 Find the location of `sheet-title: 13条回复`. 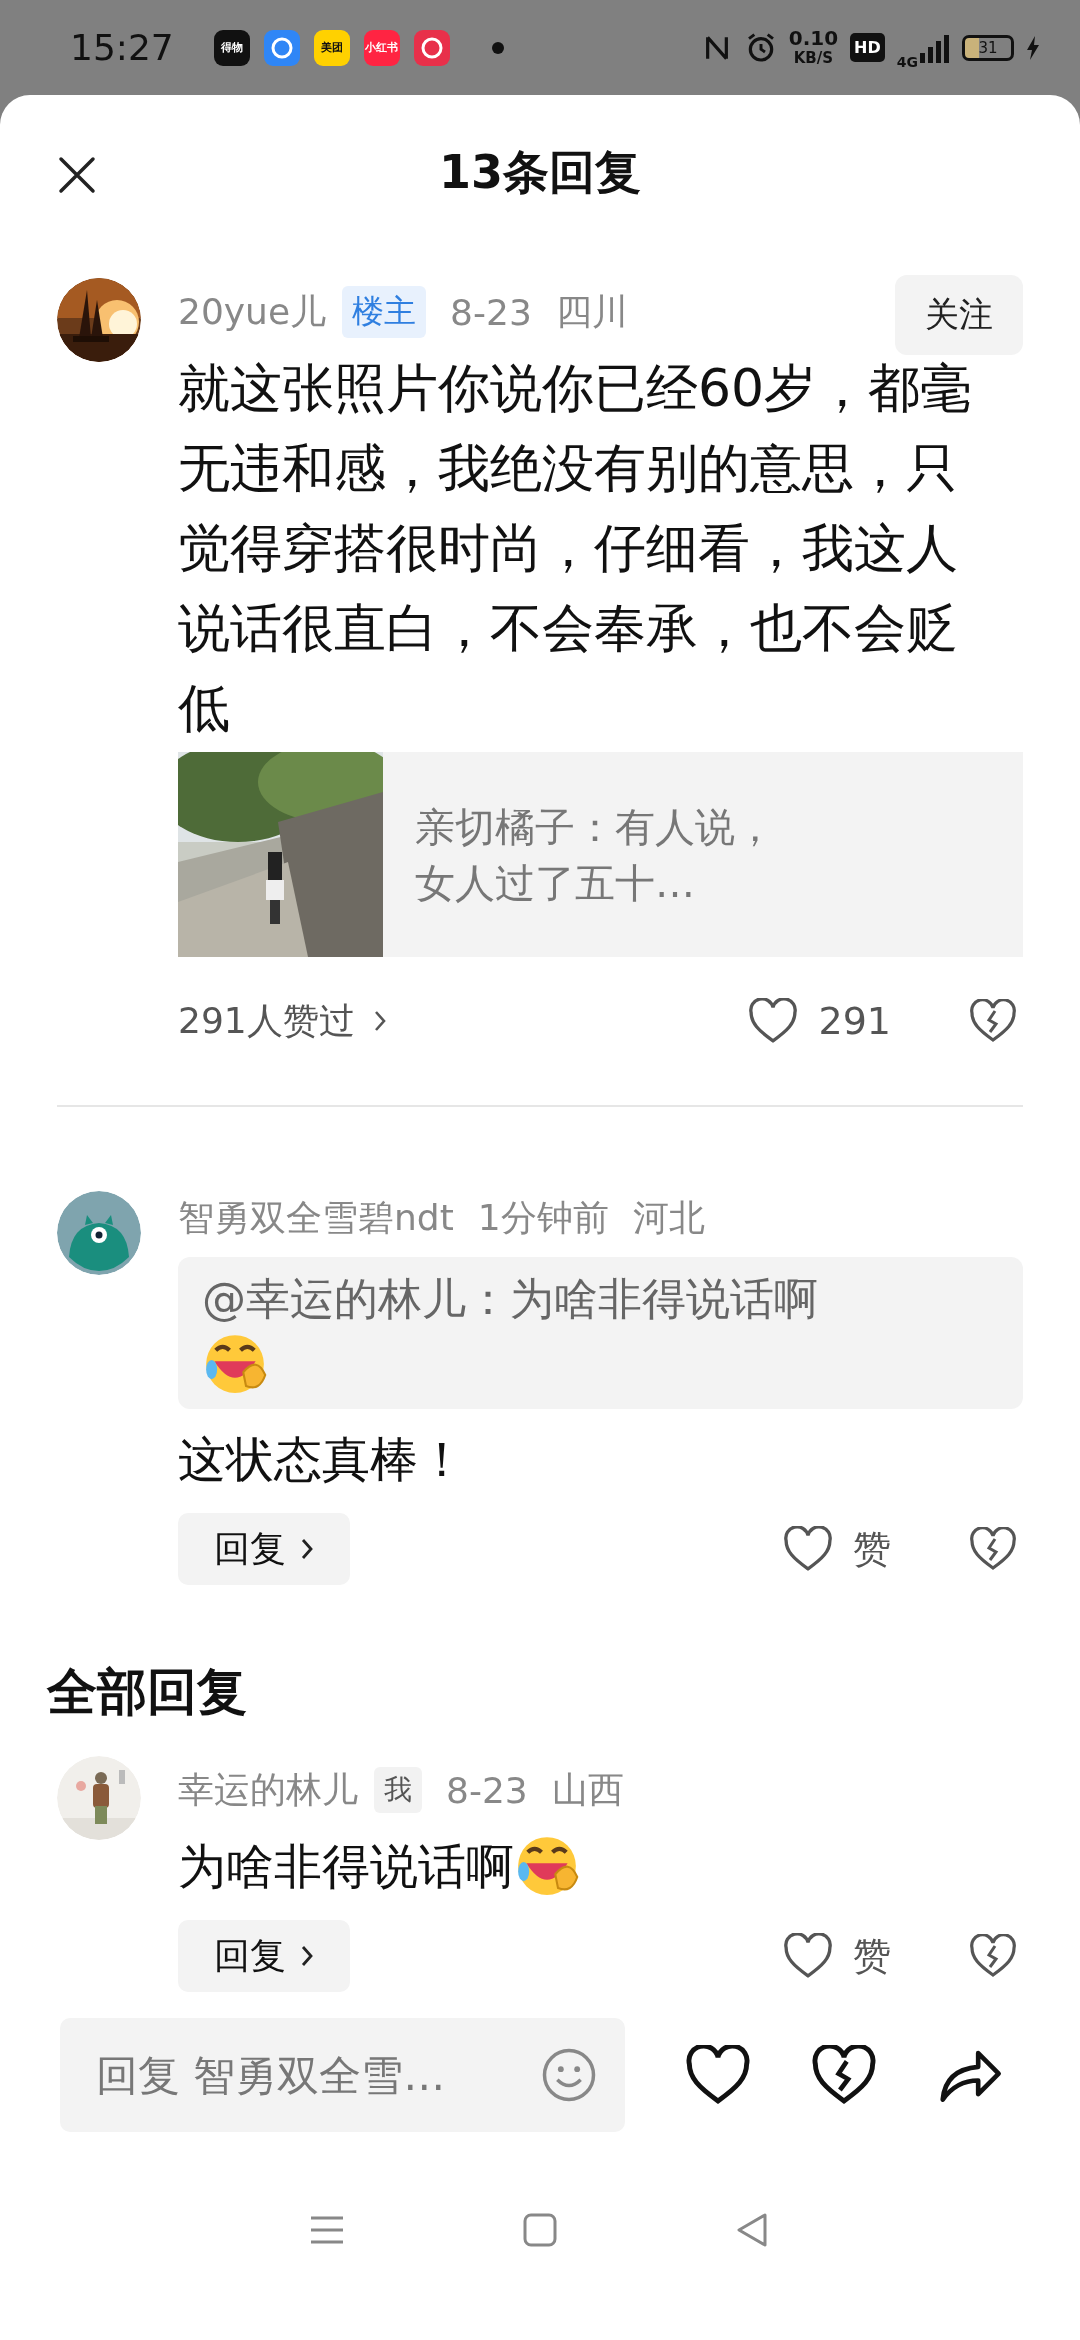

sheet-title: 13条回复 is located at coordinates (540, 172).